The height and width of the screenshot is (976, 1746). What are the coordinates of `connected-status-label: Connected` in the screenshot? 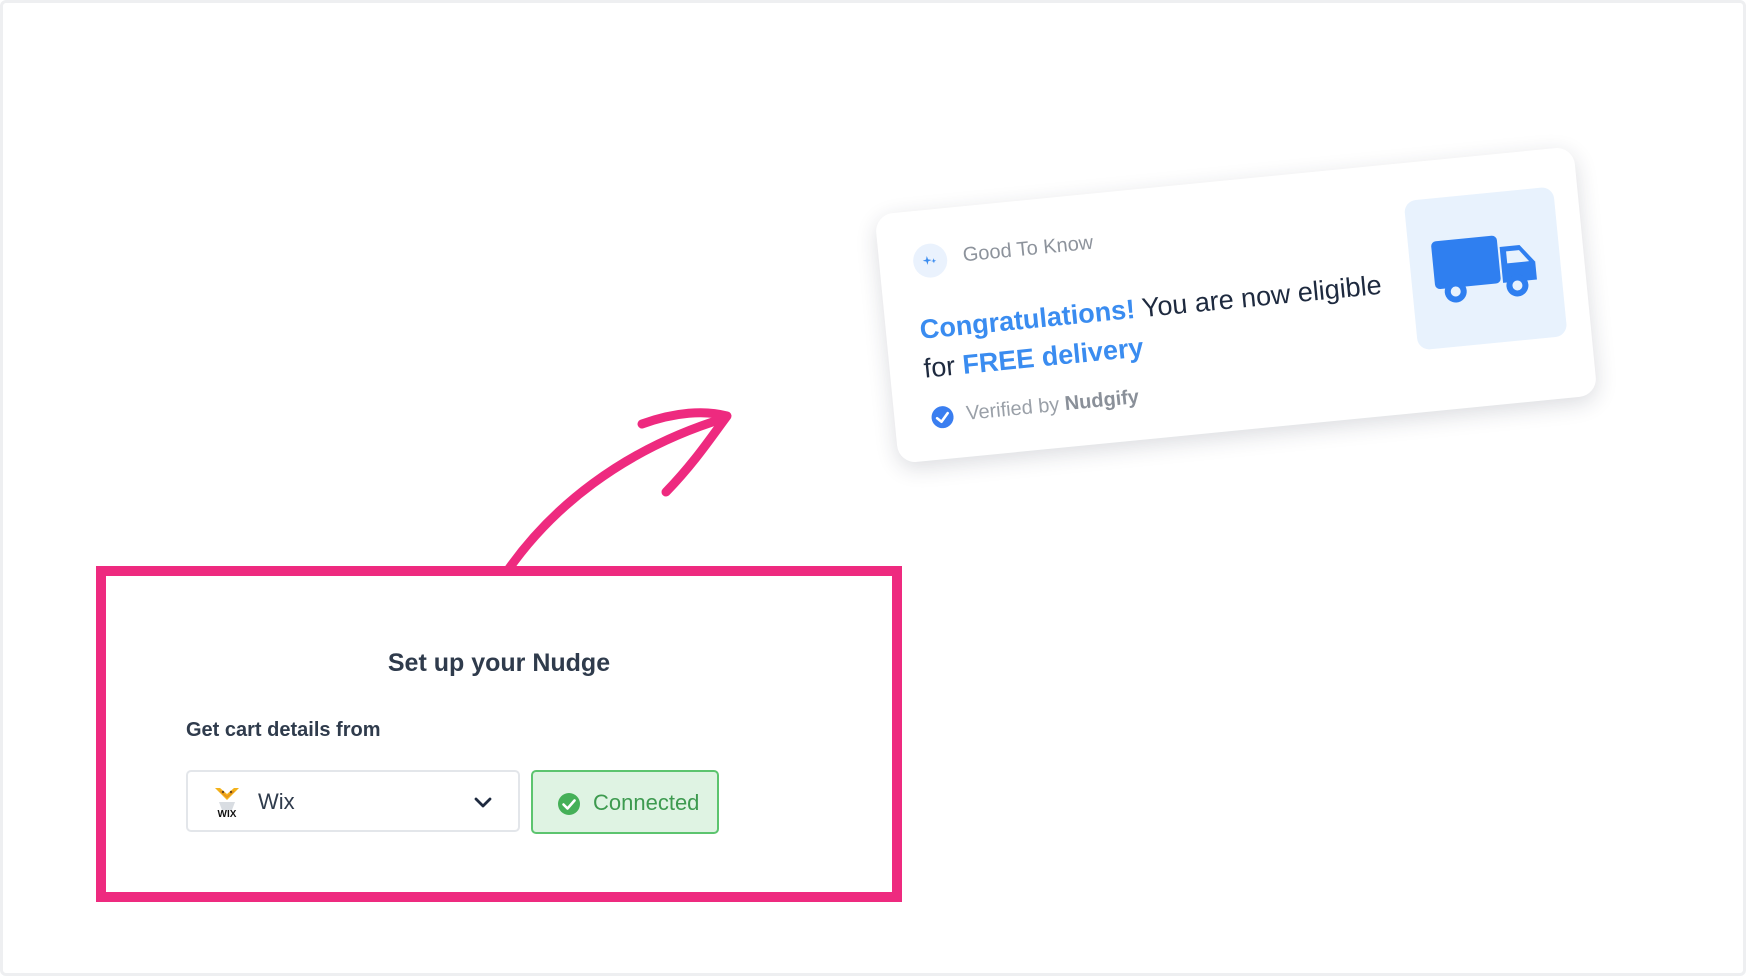 It's located at (646, 802).